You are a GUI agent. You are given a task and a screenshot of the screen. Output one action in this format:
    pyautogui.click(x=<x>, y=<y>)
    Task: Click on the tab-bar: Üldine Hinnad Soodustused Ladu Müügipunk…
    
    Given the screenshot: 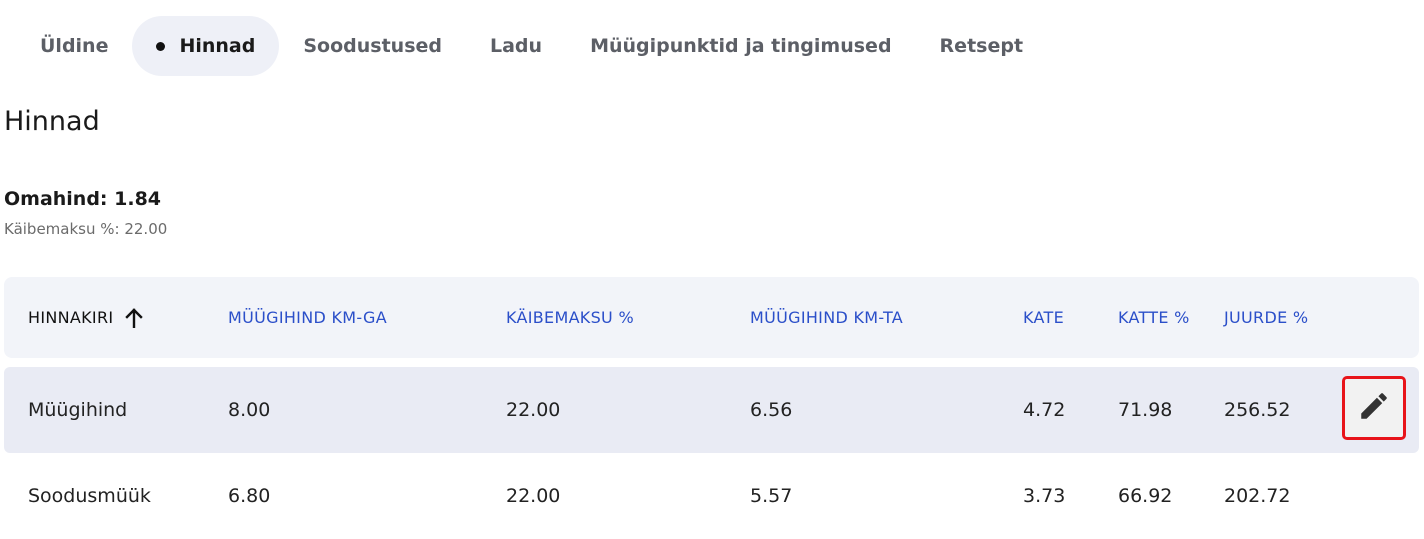 What is the action you would take?
    pyautogui.click(x=531, y=46)
    